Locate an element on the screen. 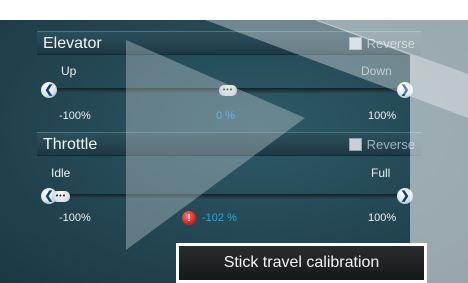 Image resolution: width=468 pixels, height=283 pixels. calibration-button-label: Stick travel calibration is located at coordinates (301, 263).